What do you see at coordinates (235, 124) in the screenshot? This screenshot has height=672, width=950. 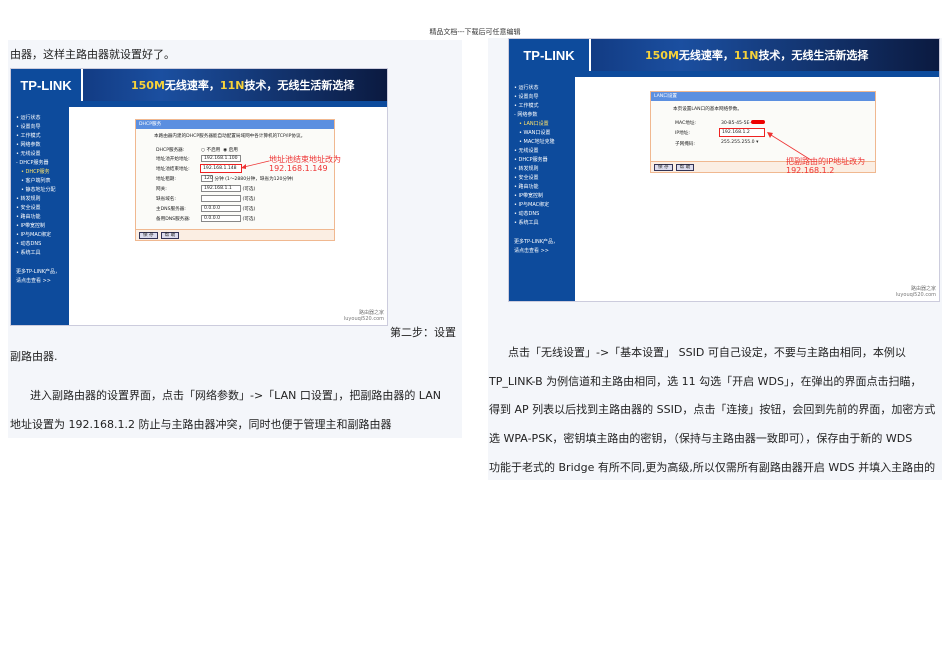 I see `panel-title: DHCP服务` at bounding box center [235, 124].